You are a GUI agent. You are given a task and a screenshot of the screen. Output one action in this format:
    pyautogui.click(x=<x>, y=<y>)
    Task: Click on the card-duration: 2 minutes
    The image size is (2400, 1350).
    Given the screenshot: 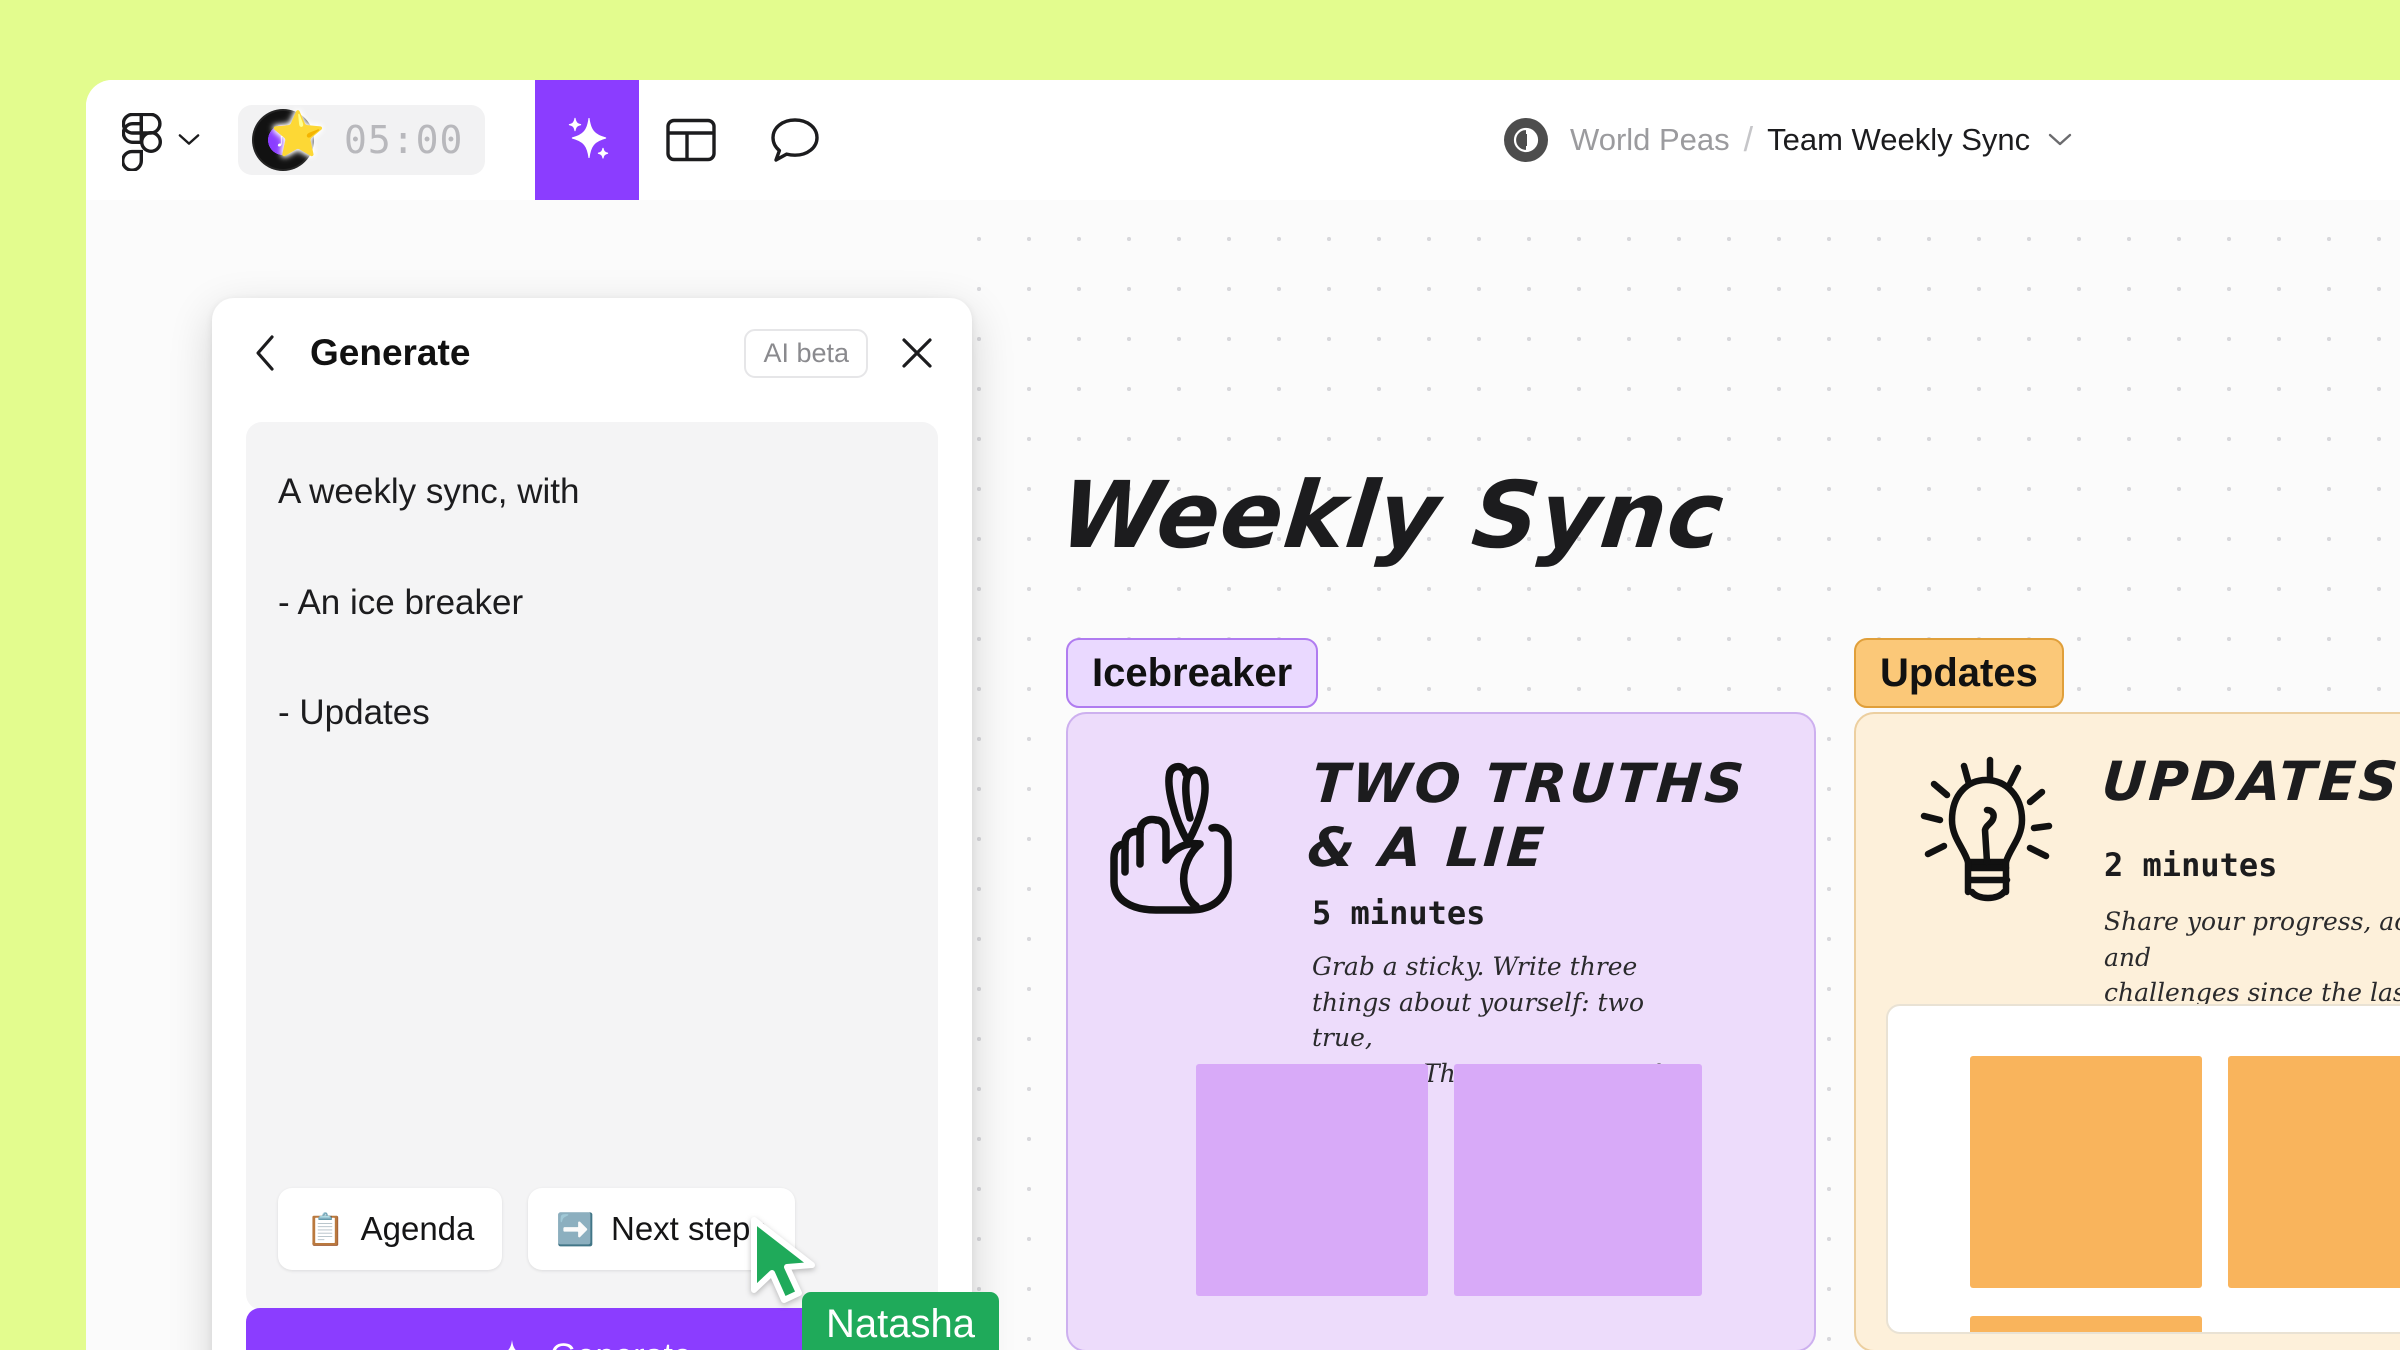 What is the action you would take?
    pyautogui.click(x=2191, y=865)
    